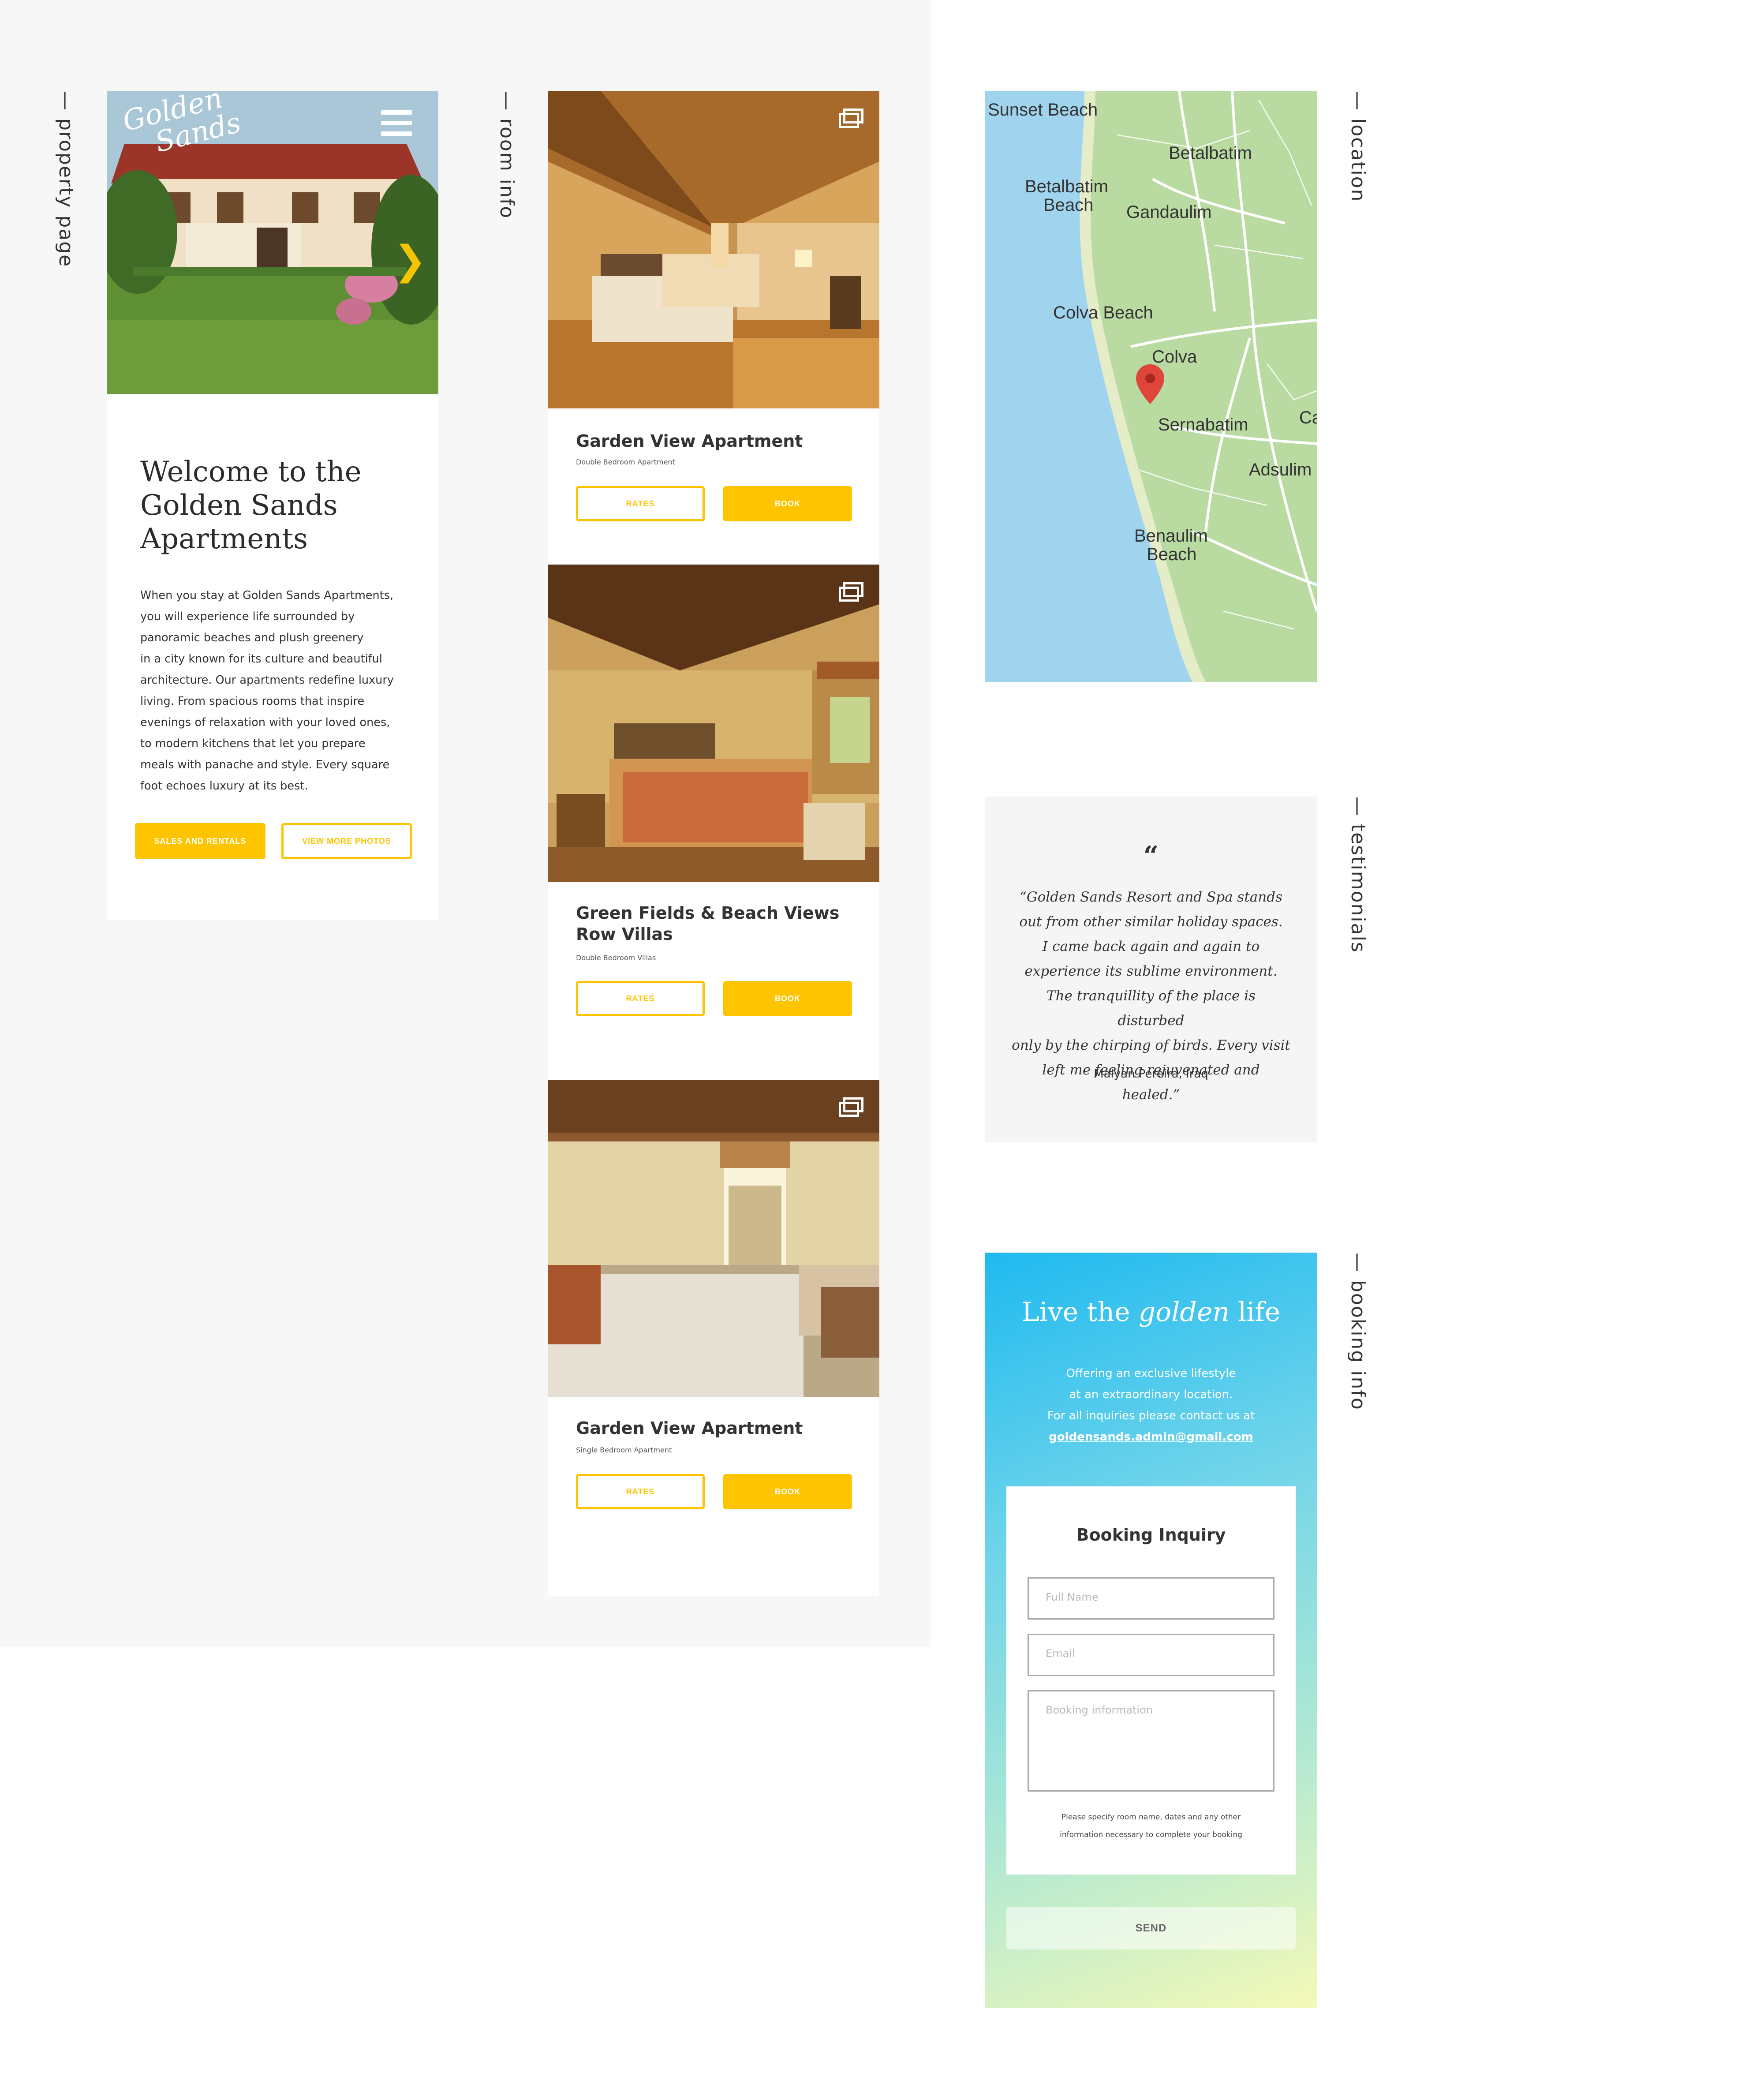  Describe the element at coordinates (1151, 1598) in the screenshot. I see `full-name-field: Full Name` at that location.